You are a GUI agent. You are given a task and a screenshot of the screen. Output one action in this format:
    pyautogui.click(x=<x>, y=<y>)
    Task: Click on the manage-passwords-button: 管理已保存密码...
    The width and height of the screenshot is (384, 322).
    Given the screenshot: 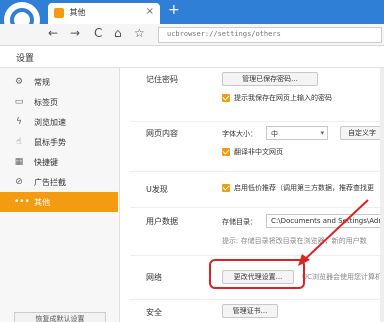 What is the action you would take?
    pyautogui.click(x=270, y=79)
    